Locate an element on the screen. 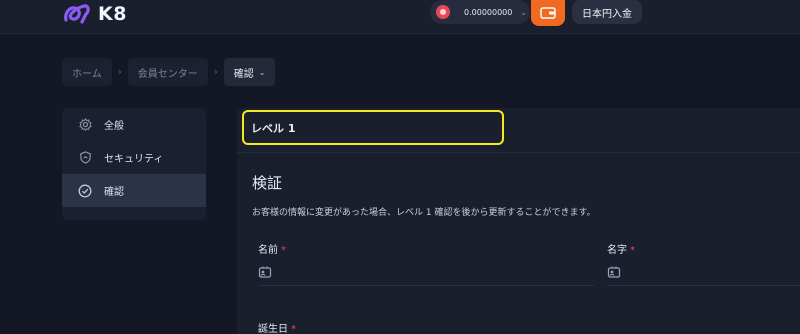 This screenshot has height=334, width=800. logo-text: K8 is located at coordinates (112, 14).